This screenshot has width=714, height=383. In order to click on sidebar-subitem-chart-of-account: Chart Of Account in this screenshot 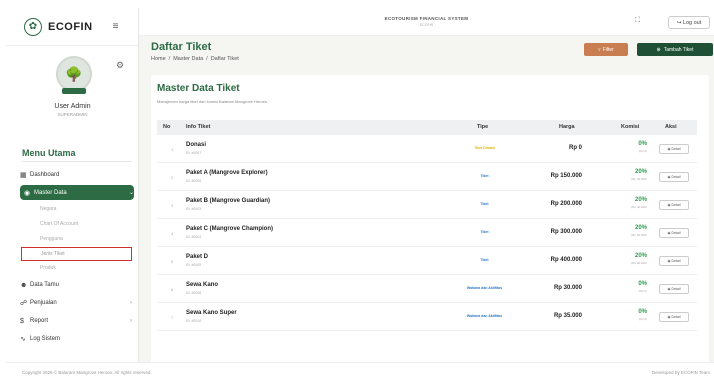, I will do `click(59, 224)`.